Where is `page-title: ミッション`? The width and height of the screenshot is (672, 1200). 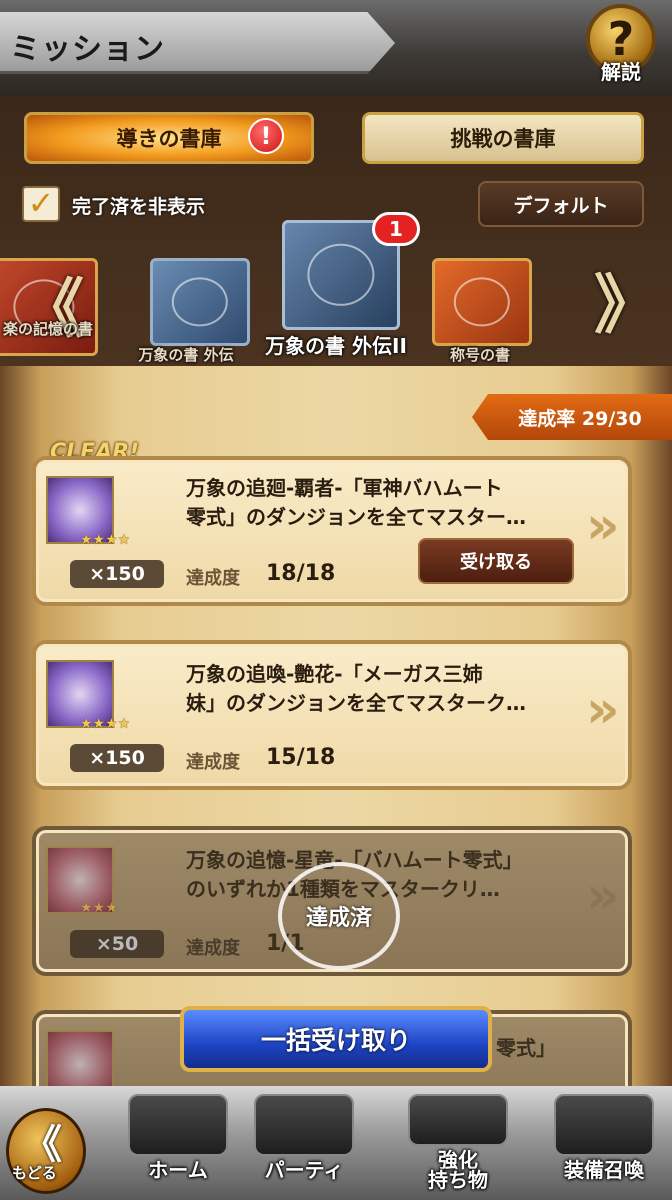
page-title: ミッション is located at coordinates (87, 49).